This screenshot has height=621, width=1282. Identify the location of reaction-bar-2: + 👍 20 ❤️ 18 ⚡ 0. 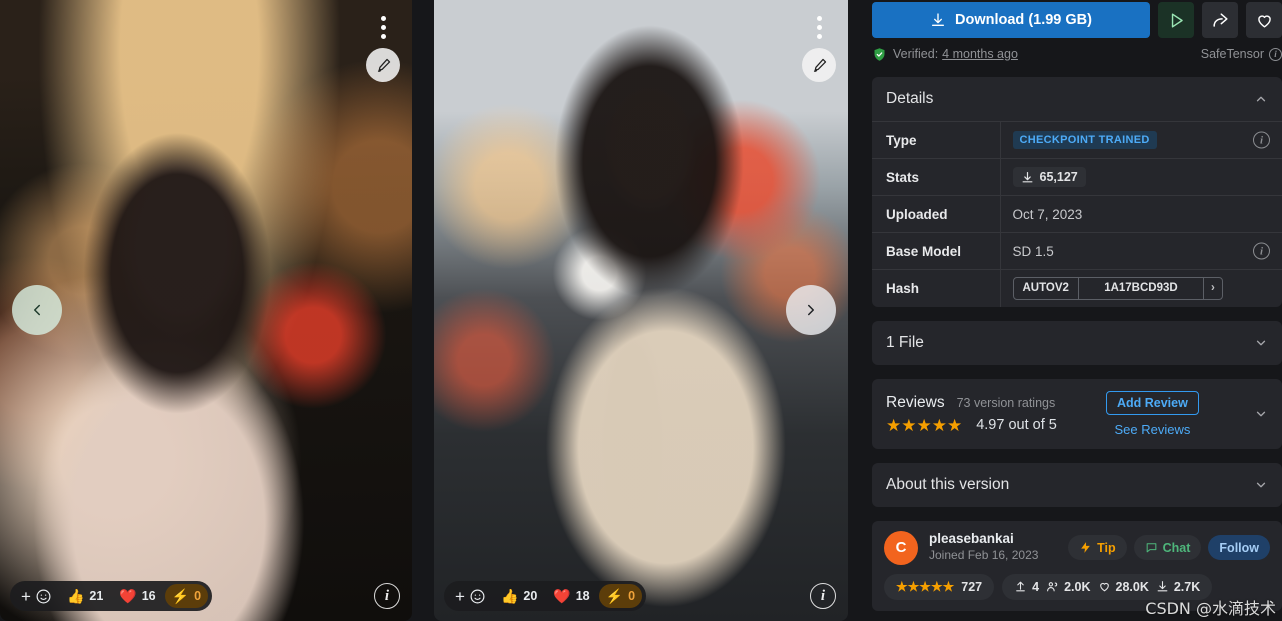
(545, 596).